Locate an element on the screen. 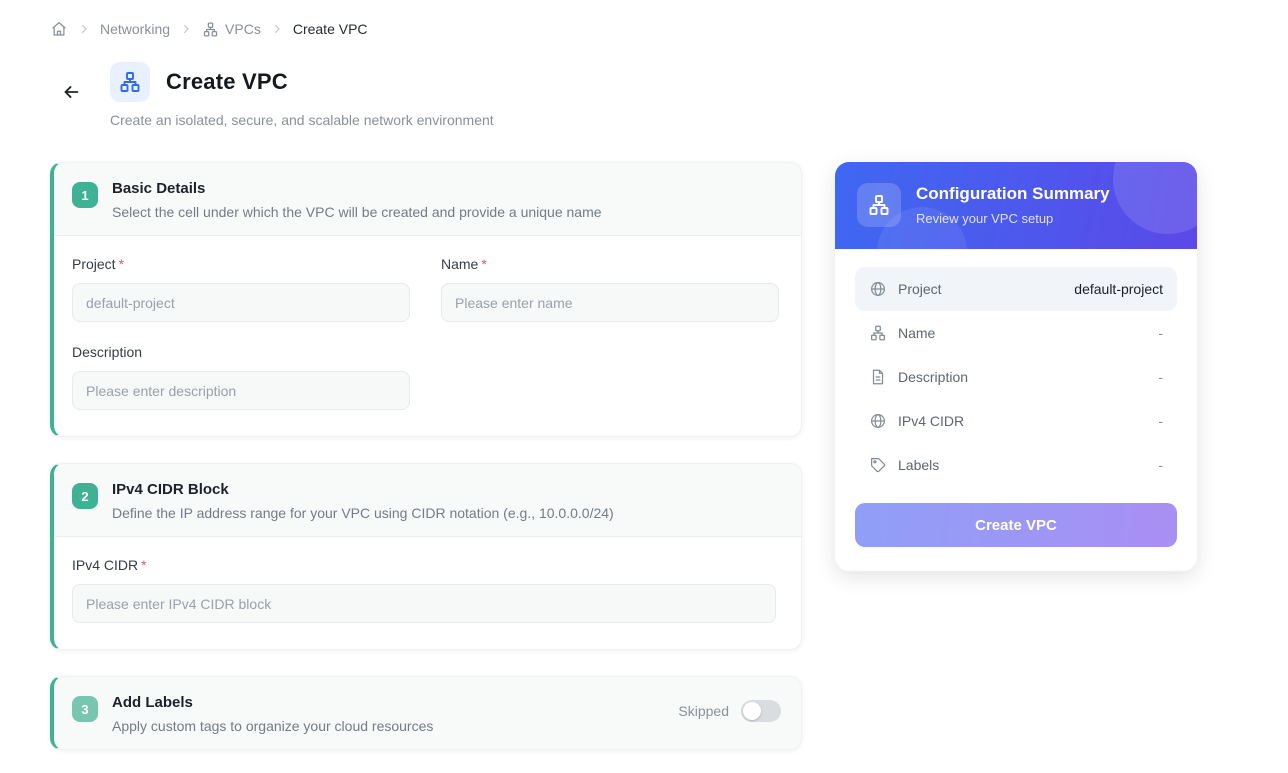 Image resolution: width=1288 pixels, height=773 pixels. description-label: Description is located at coordinates (107, 352).